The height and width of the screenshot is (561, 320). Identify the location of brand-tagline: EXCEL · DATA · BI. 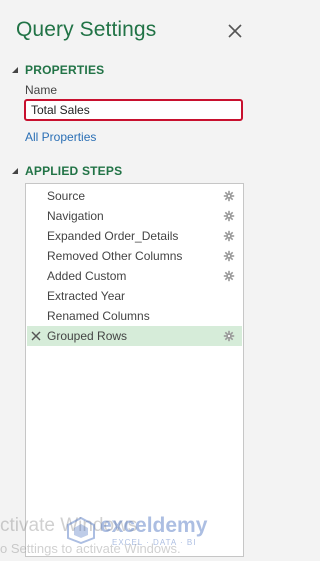
(154, 542).